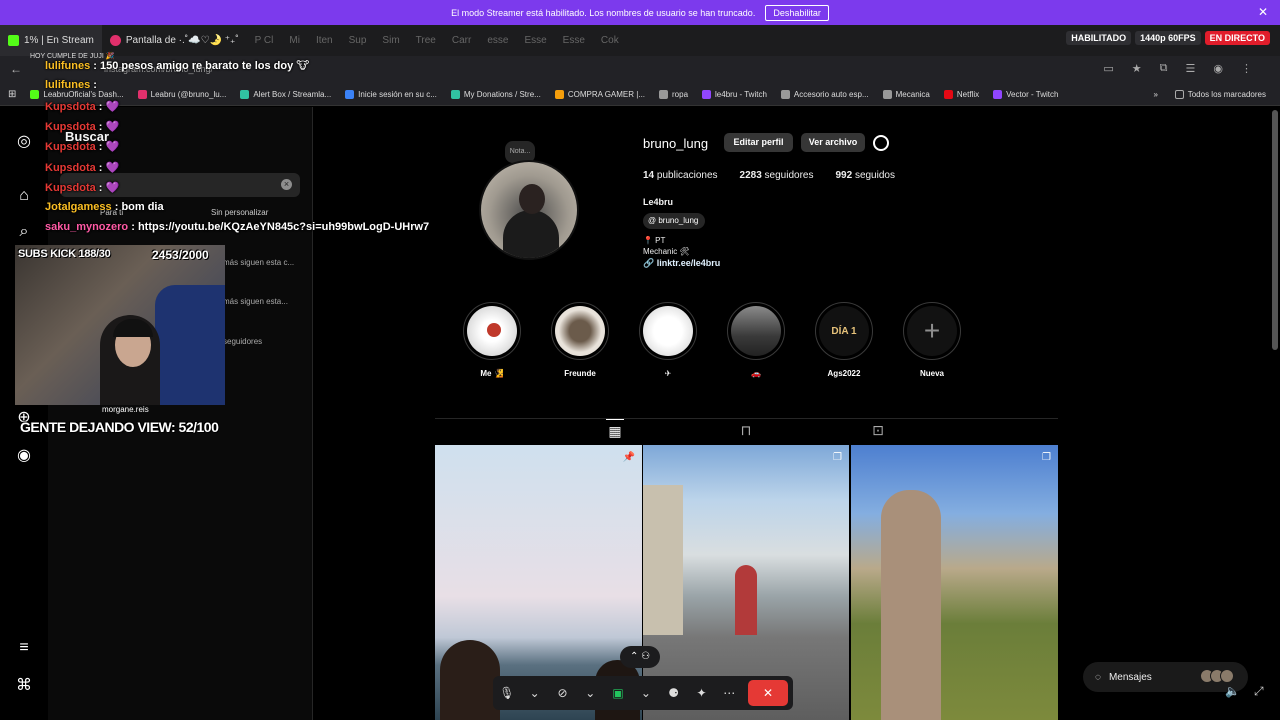 This screenshot has height=720, width=1280. I want to click on highlight-cover, so click(668, 331).